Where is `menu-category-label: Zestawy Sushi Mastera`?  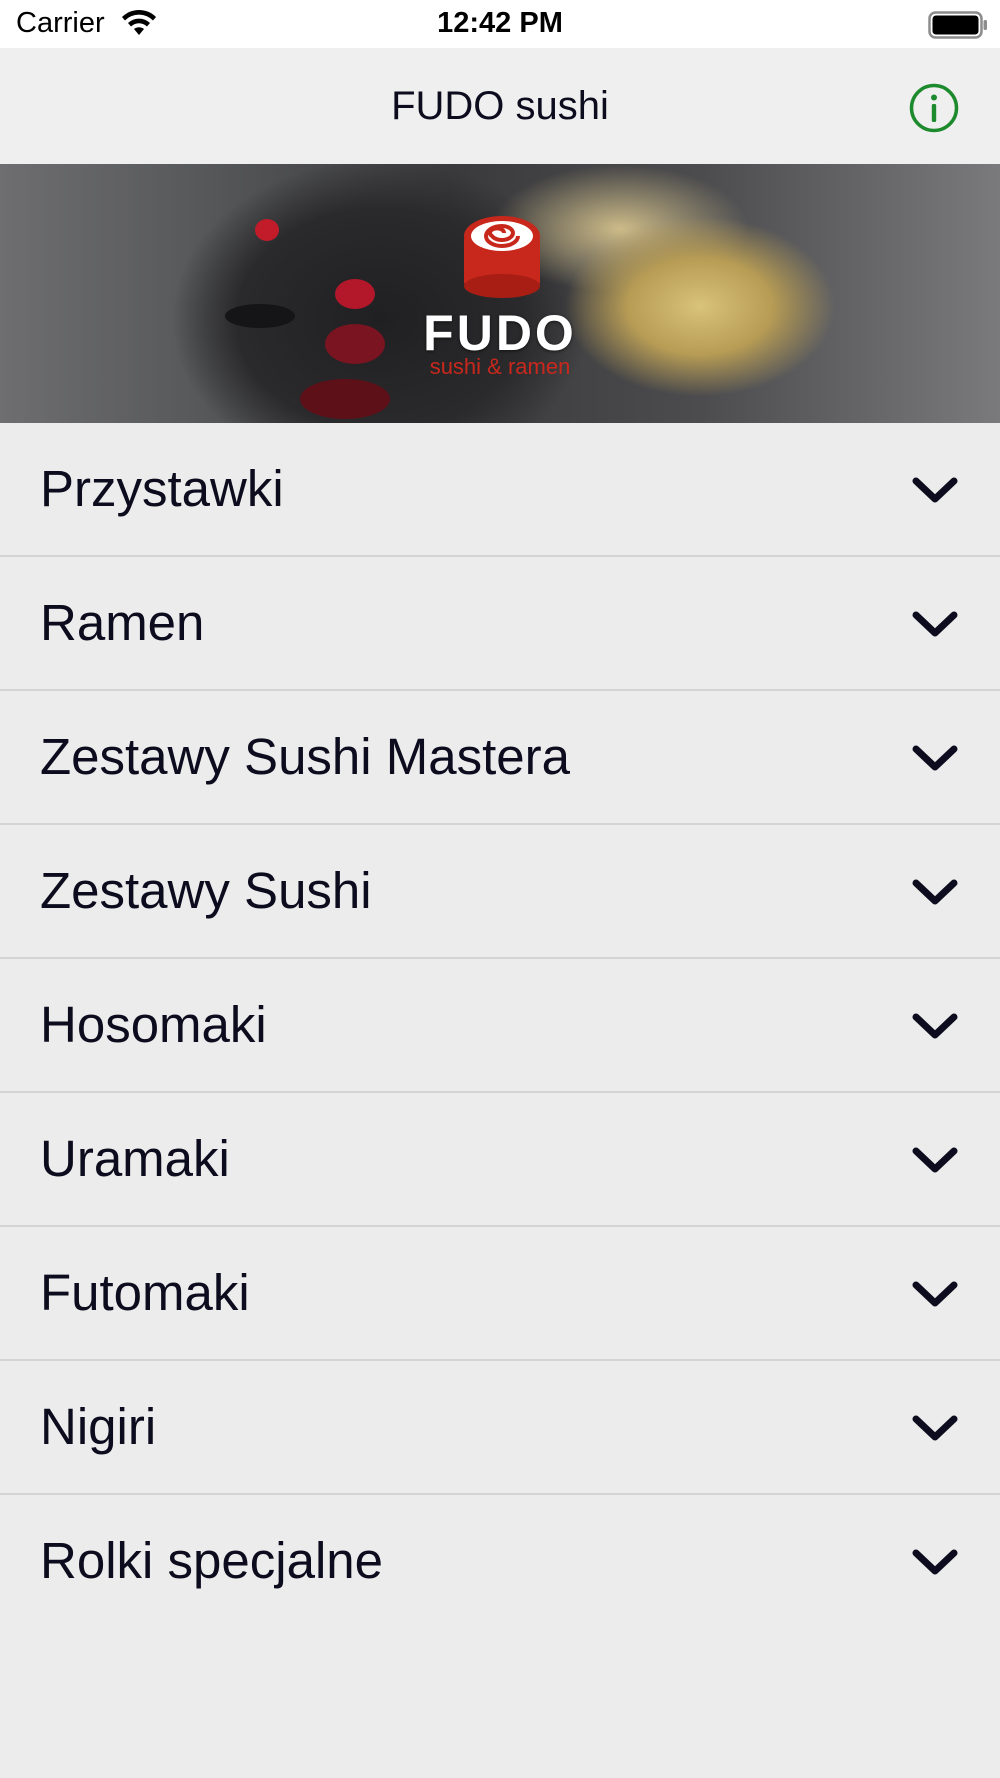
menu-category-label: Zestawy Sushi Mastera is located at coordinates (305, 756).